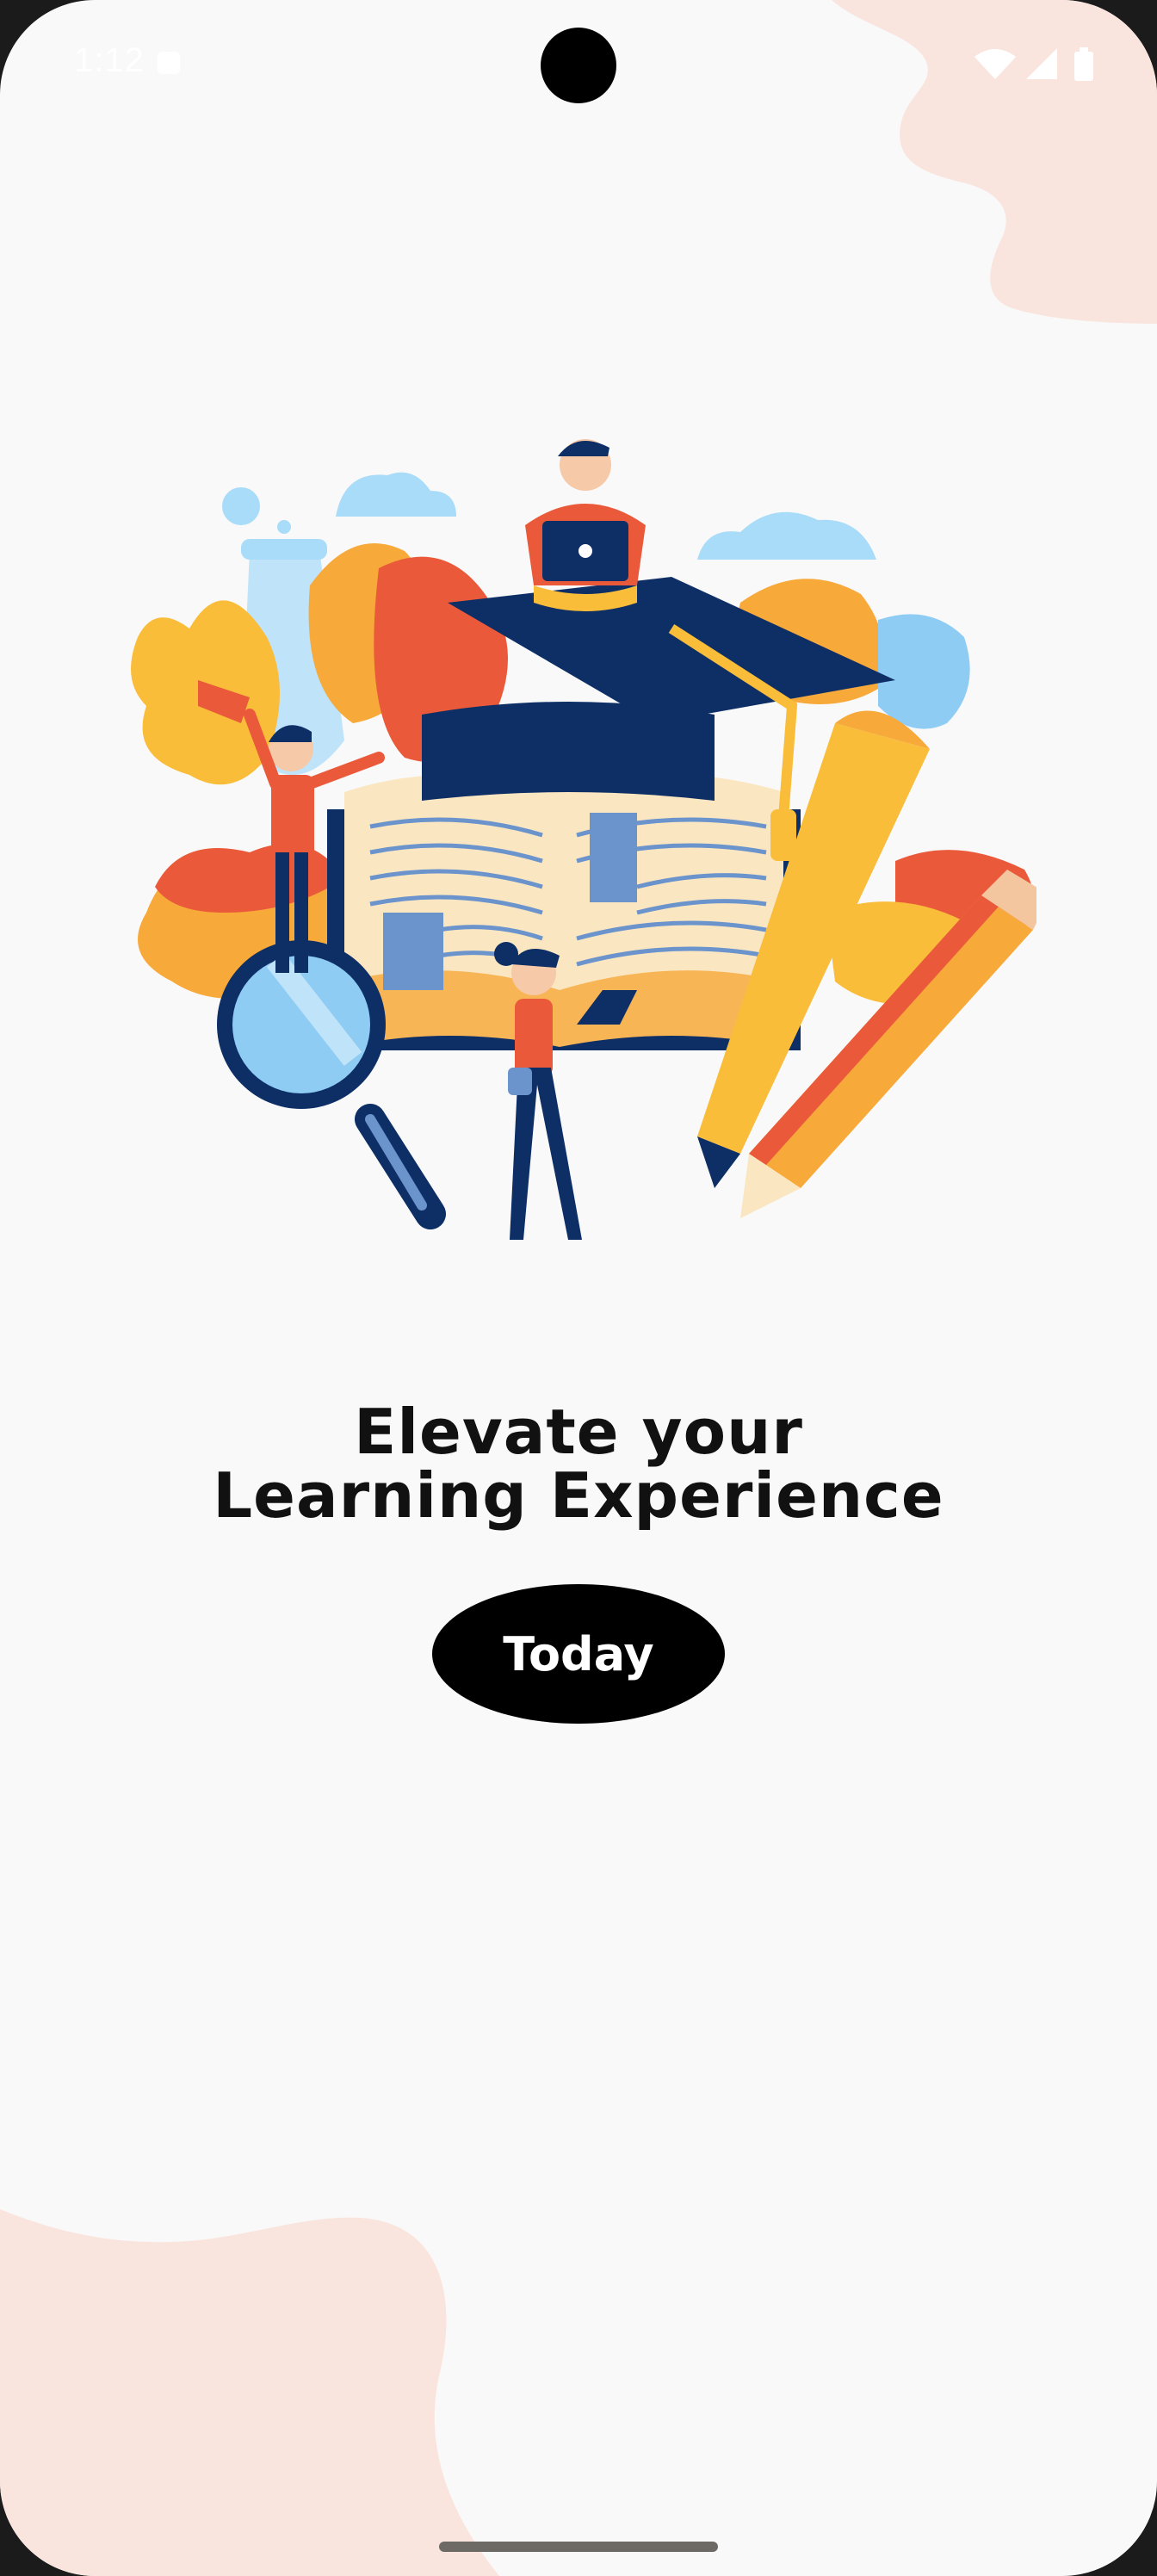  Describe the element at coordinates (1083, 64) in the screenshot. I see `battery-icon` at that location.